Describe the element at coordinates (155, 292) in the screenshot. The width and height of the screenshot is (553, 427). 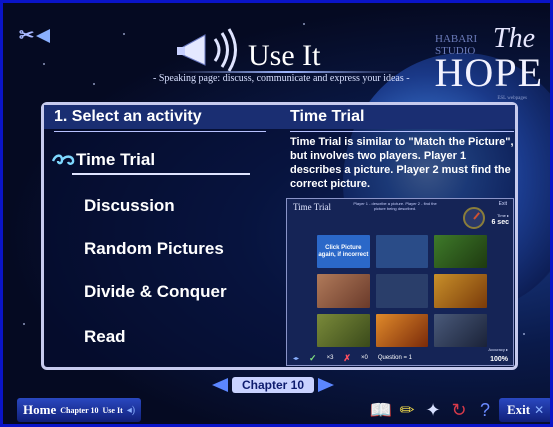
I see `activity-item-divide-conquer: Divide & Conquer` at that location.